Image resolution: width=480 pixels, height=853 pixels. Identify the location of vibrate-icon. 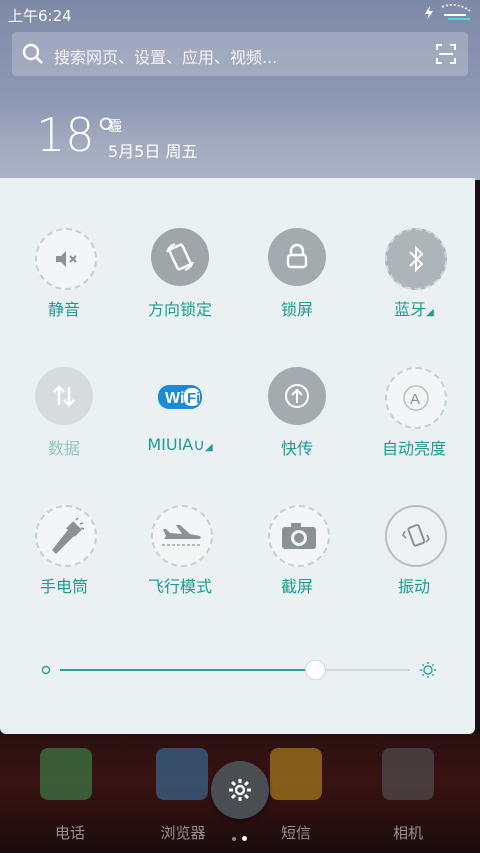
(416, 536).